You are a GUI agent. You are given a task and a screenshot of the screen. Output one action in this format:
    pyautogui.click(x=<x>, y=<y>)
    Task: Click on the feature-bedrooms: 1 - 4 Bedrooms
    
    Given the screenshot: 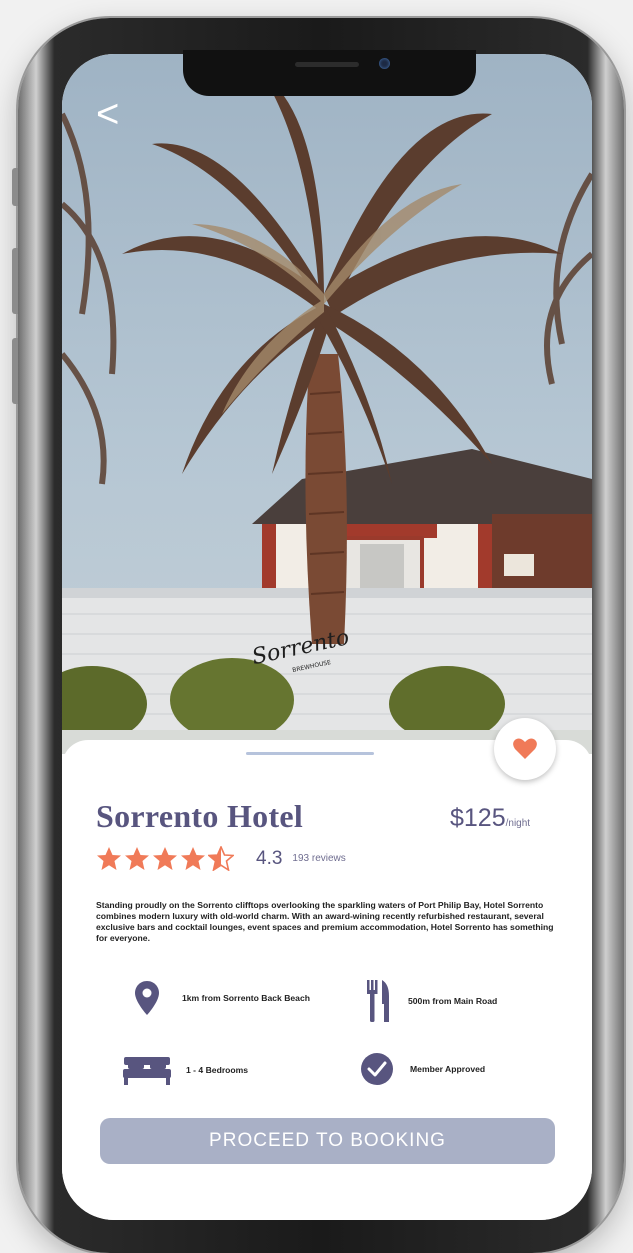 What is the action you would take?
    pyautogui.click(x=185, y=1070)
    